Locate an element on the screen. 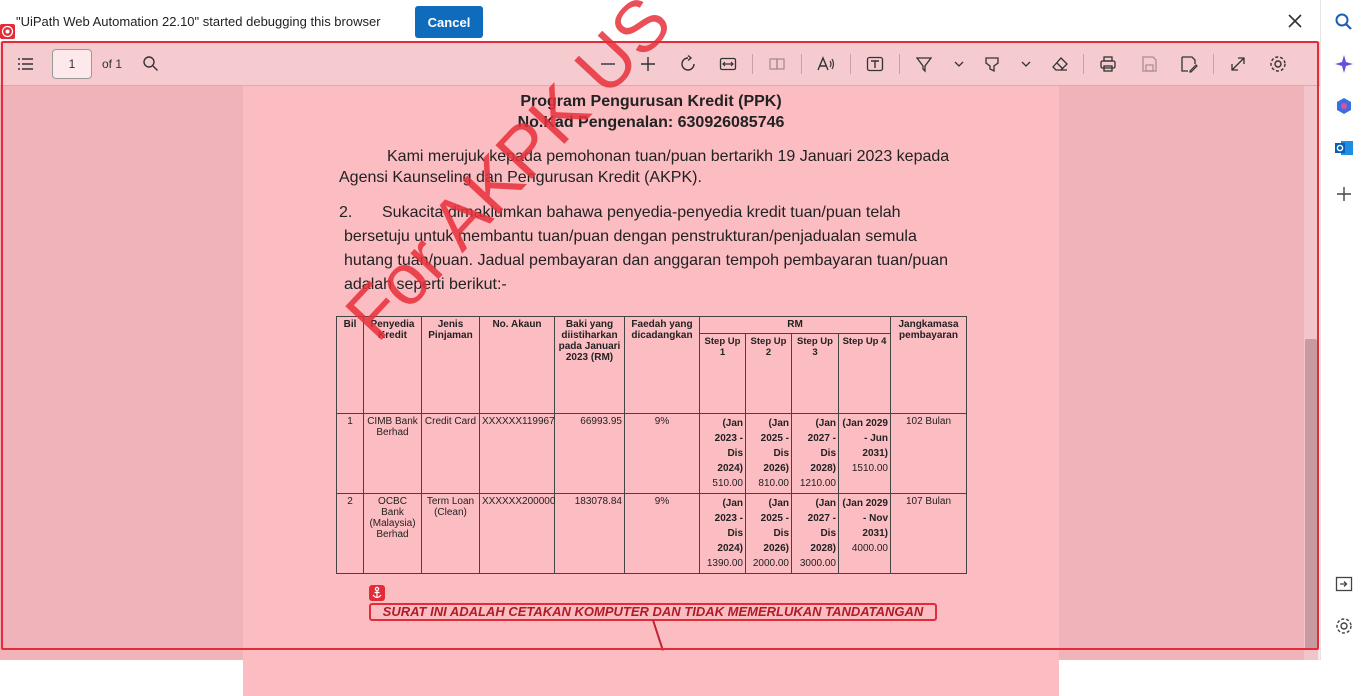  cell-jangka: 102 Bulan is located at coordinates (928, 453).